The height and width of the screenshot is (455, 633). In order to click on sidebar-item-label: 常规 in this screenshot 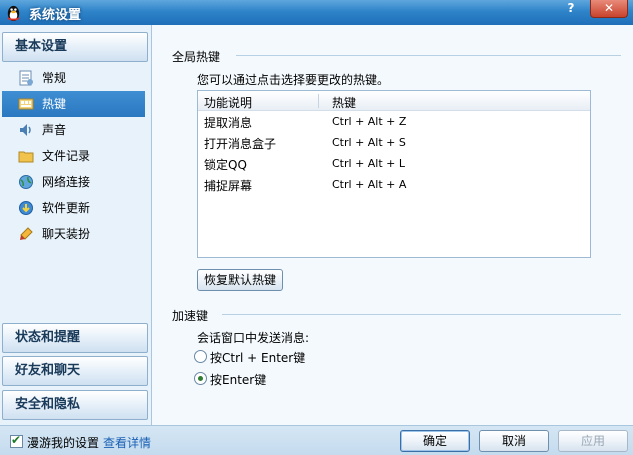, I will do `click(54, 78)`.